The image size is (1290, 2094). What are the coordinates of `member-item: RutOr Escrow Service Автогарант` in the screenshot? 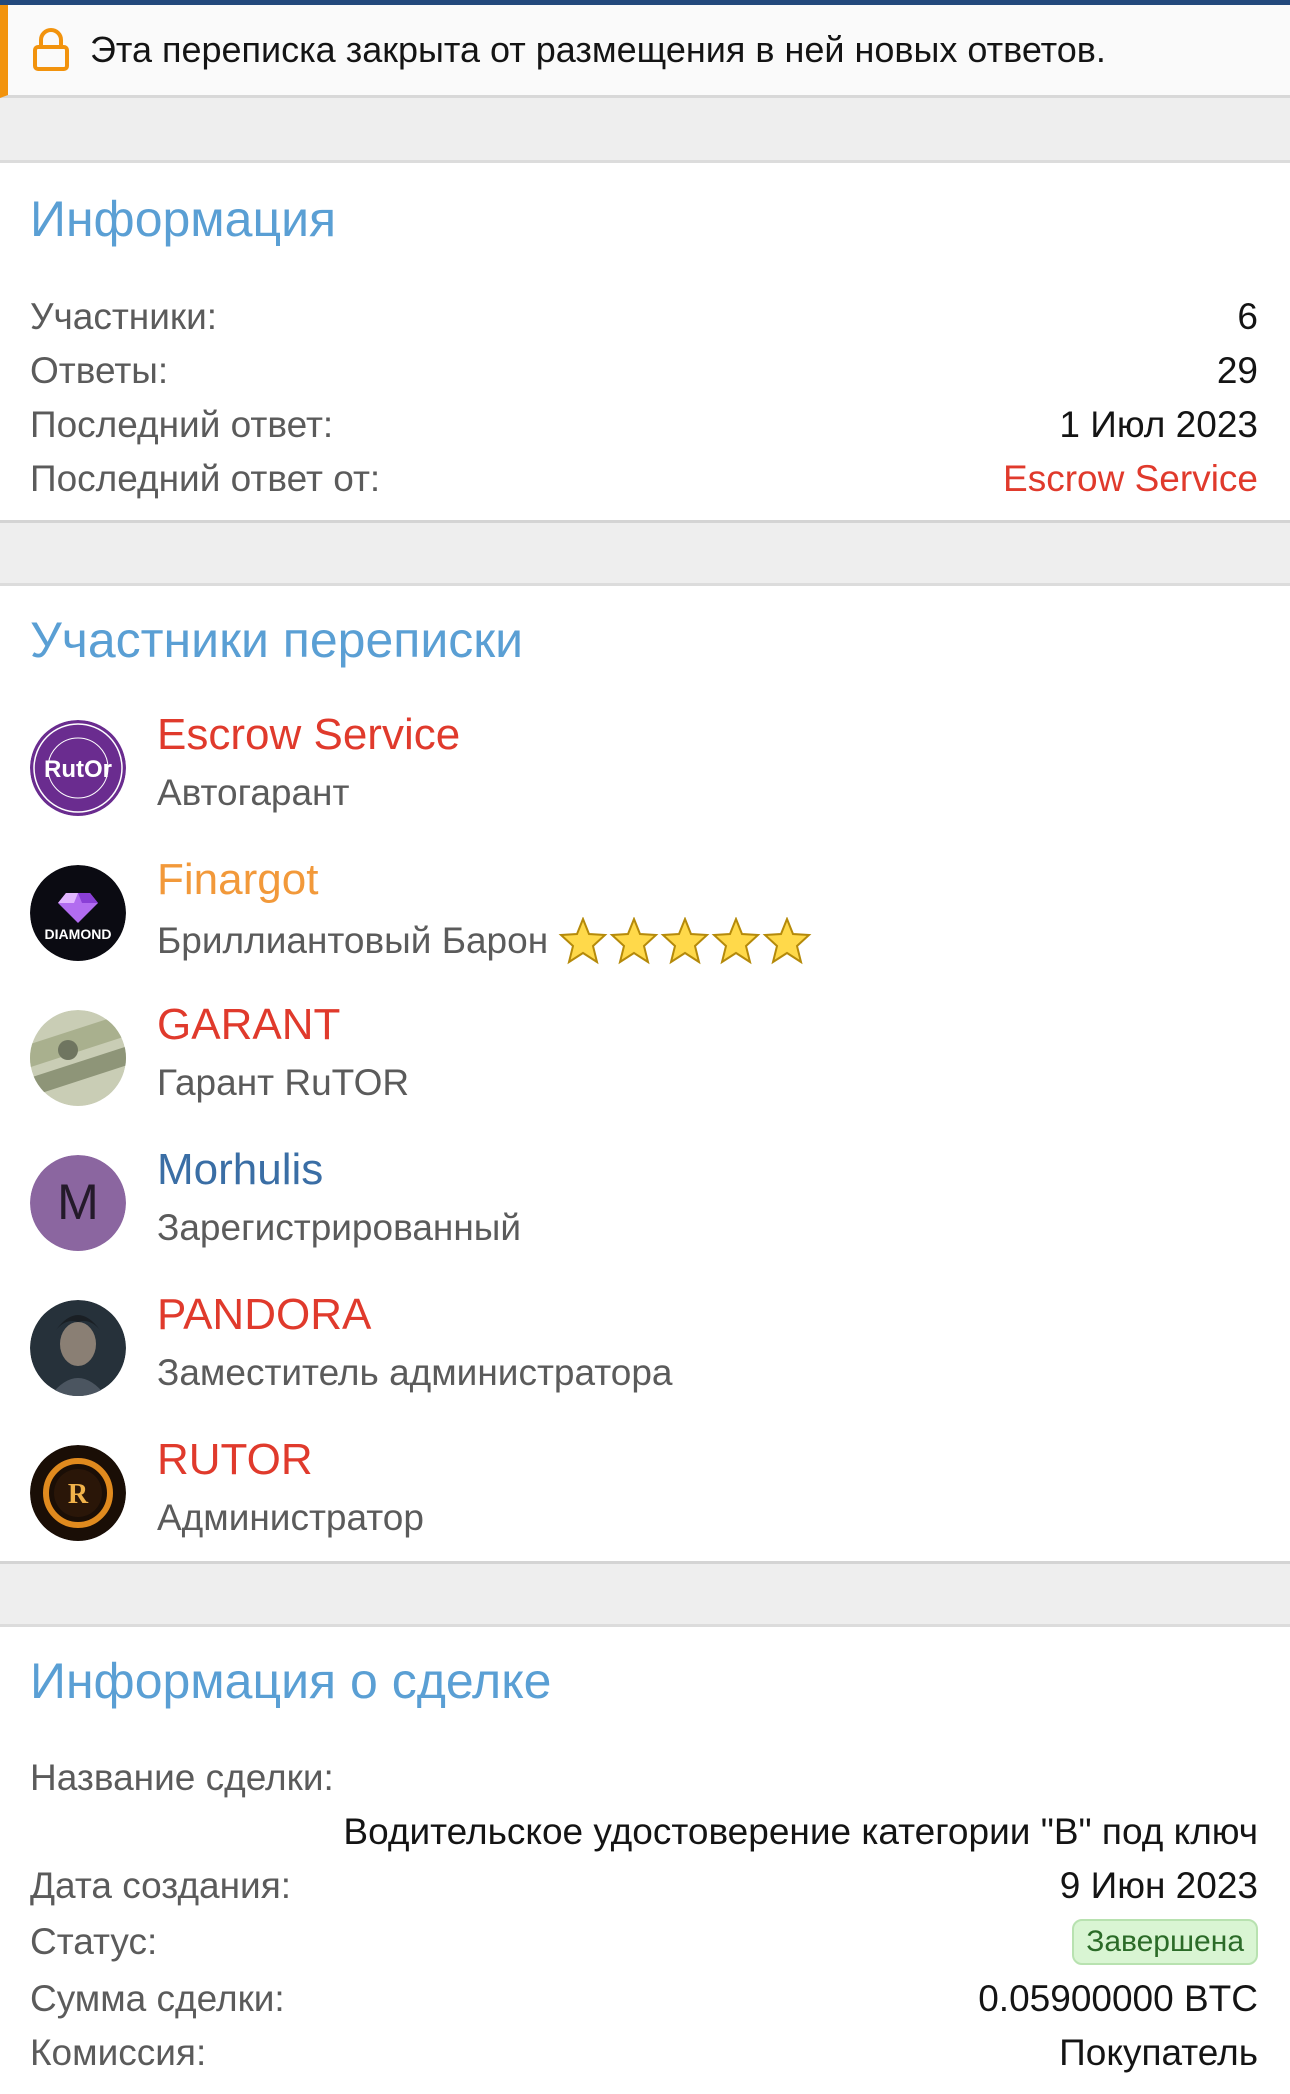 It's located at (640, 765).